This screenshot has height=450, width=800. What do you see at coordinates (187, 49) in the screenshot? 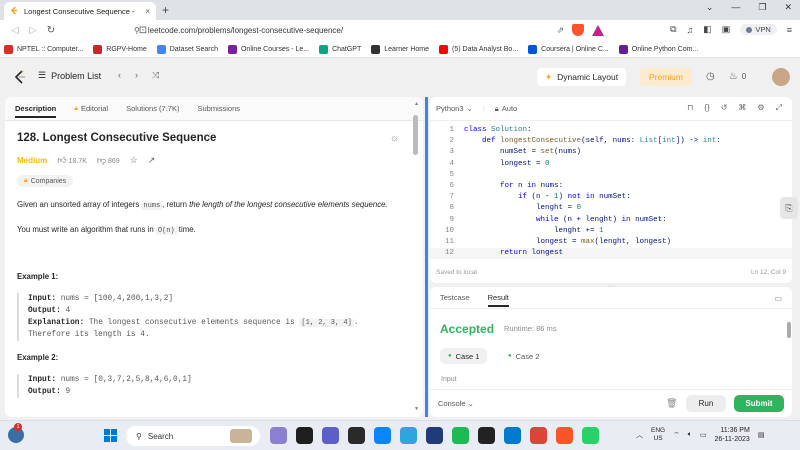
I see `bookmark-item: Dataset Search` at bounding box center [187, 49].